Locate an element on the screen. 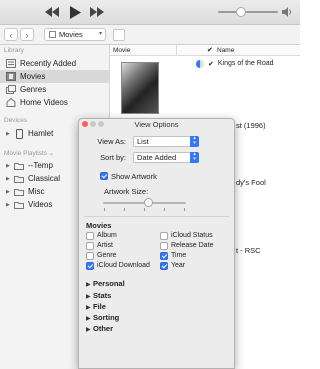  forward-button: › is located at coordinates (27, 34).